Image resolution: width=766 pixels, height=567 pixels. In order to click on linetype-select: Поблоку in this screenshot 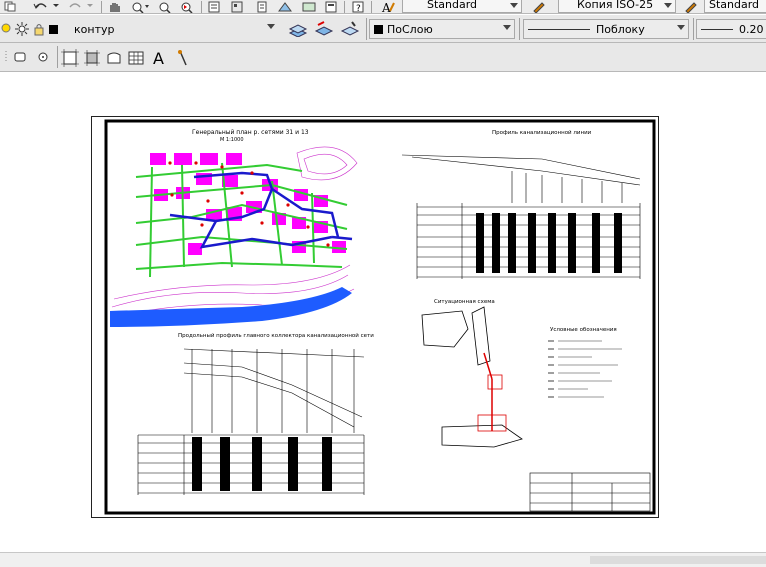, I will do `click(606, 29)`.